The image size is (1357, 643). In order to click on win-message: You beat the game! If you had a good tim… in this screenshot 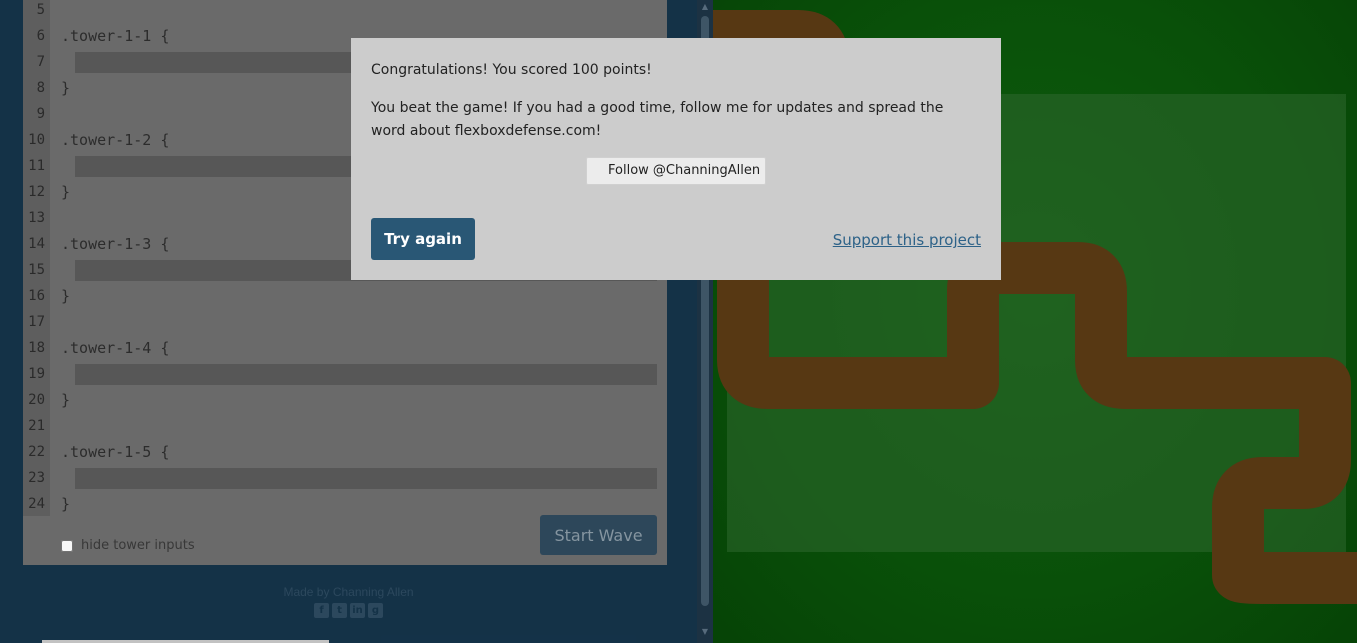, I will do `click(657, 119)`.